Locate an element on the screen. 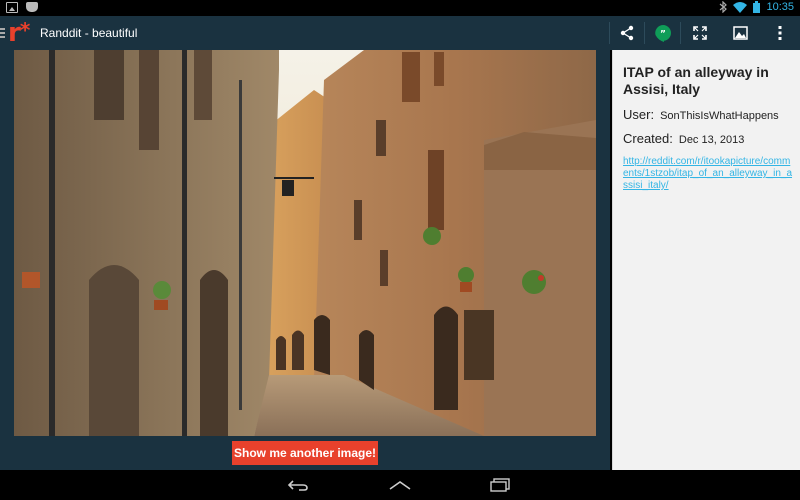 This screenshot has width=800, height=500. battery-icon is located at coordinates (757, 7).